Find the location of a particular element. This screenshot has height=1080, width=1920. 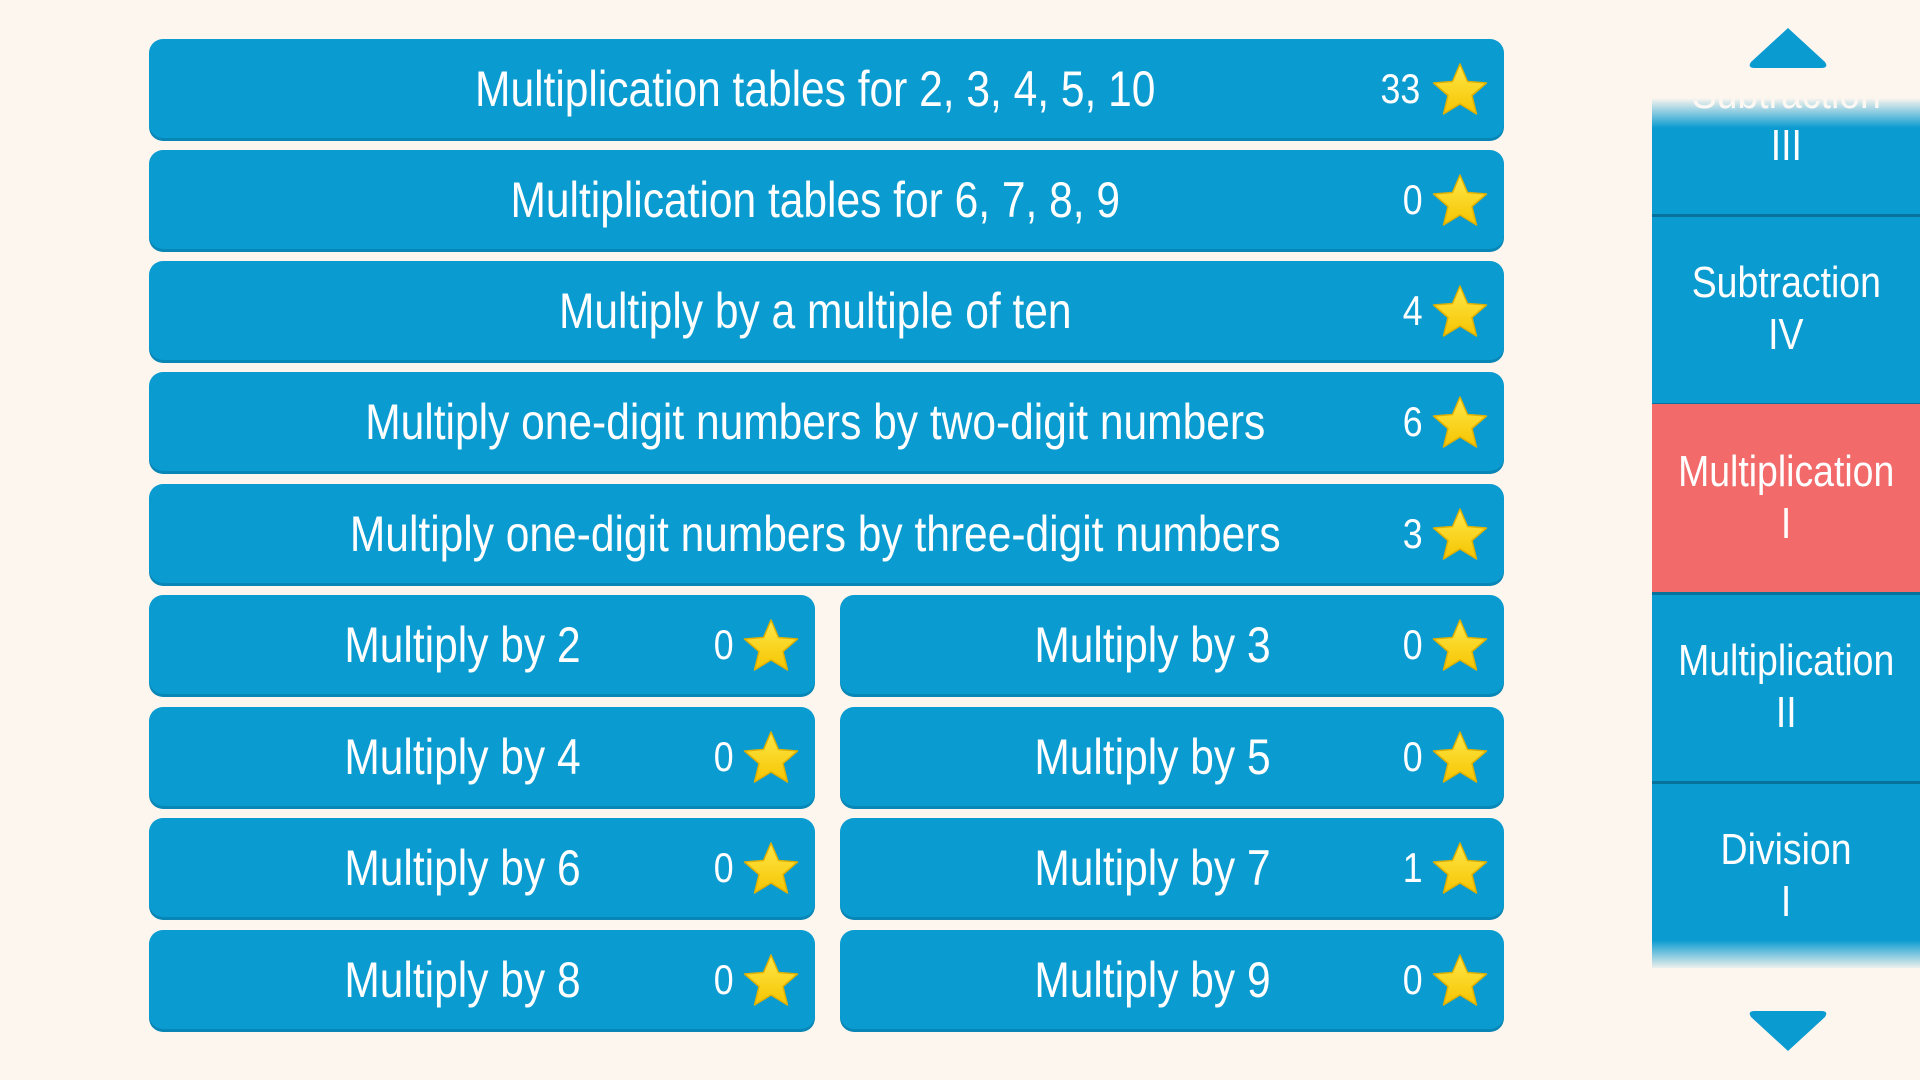

star-count: 4 is located at coordinates (1412, 310).